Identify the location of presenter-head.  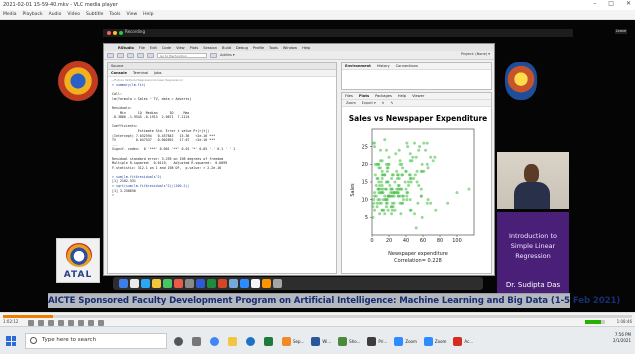
(531, 173).